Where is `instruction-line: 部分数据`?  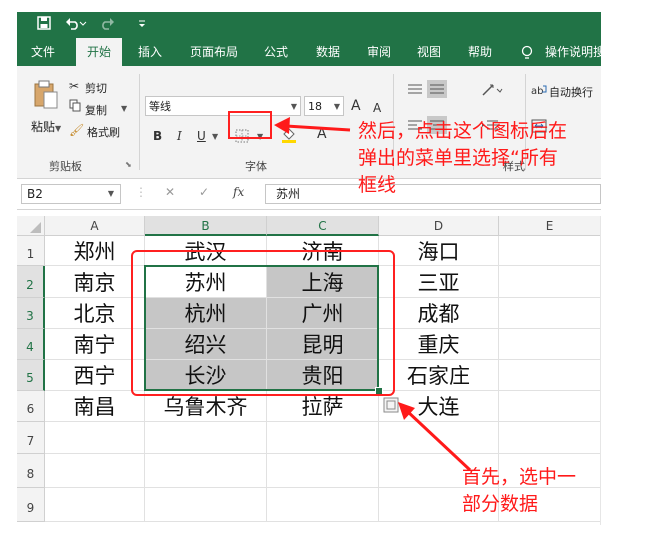 instruction-line: 部分数据 is located at coordinates (500, 504).